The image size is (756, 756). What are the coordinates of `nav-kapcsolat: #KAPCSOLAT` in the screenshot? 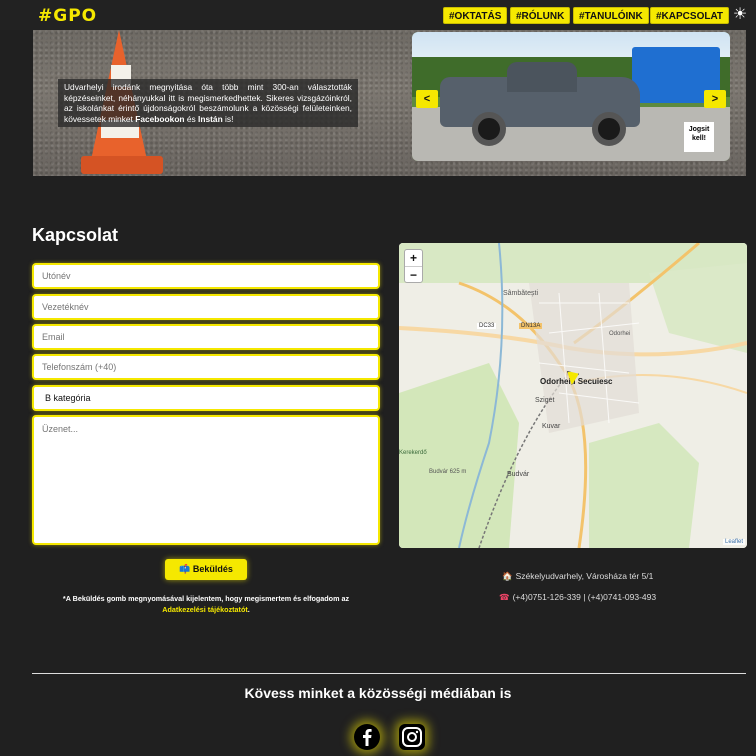 It's located at (690, 15).